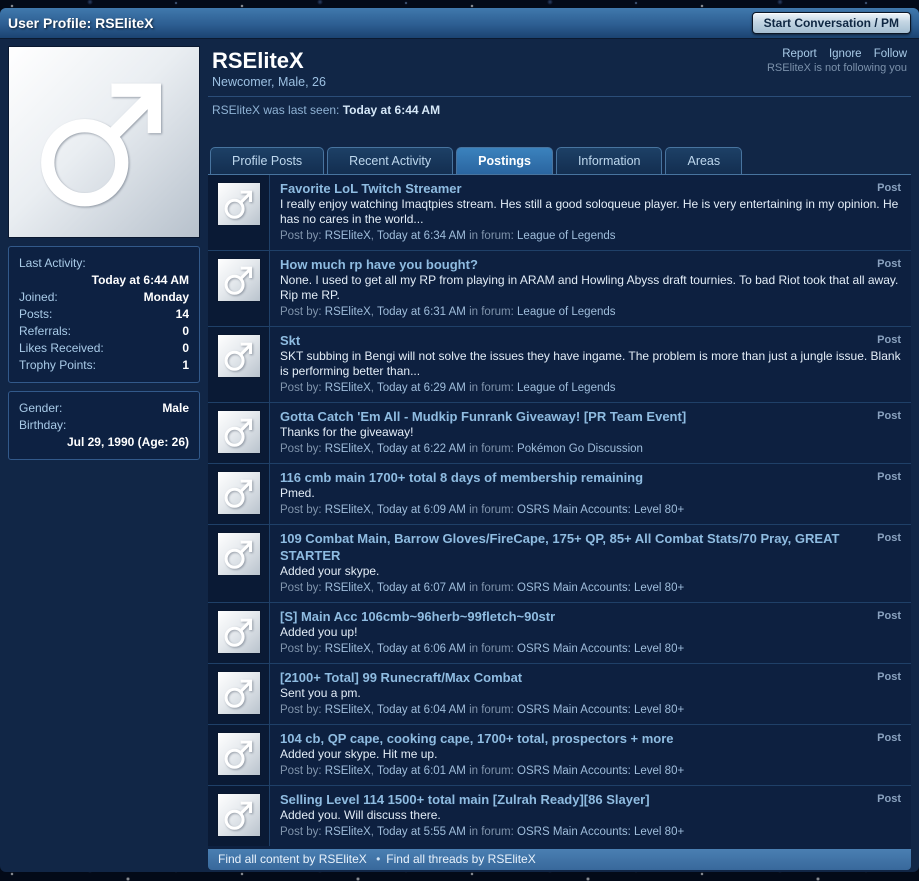  I want to click on post-time-link: Today at 6:34 AM, so click(421, 236).